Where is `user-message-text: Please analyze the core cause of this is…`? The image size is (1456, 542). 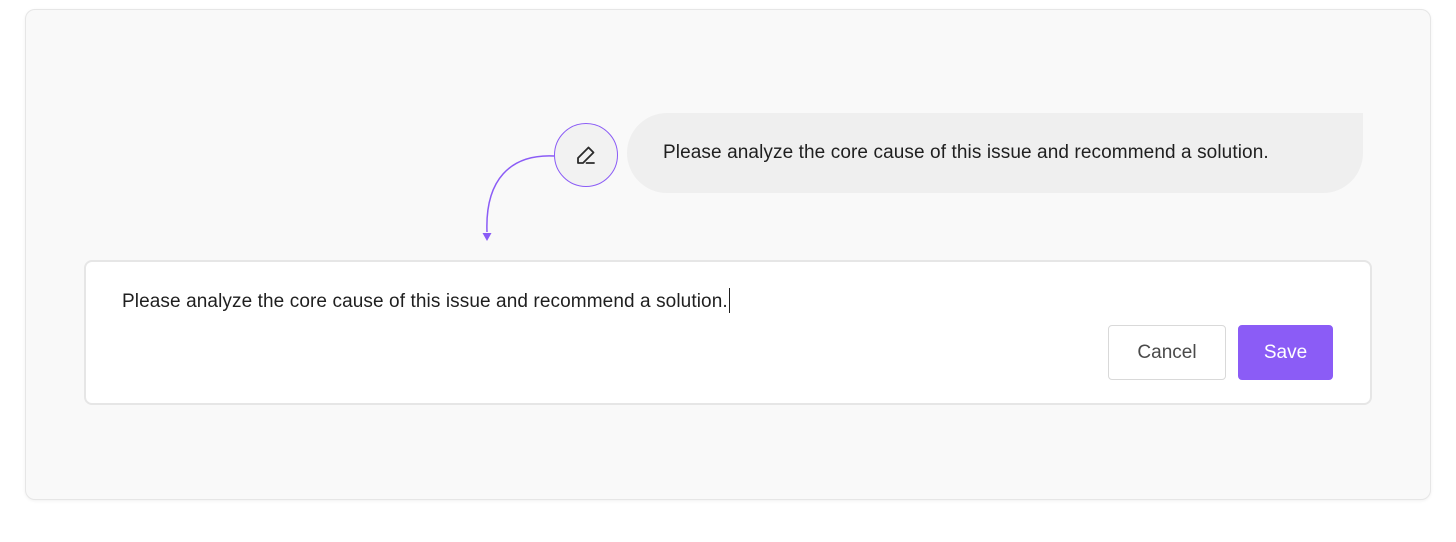
user-message-text: Please analyze the core cause of this is… is located at coordinates (966, 152).